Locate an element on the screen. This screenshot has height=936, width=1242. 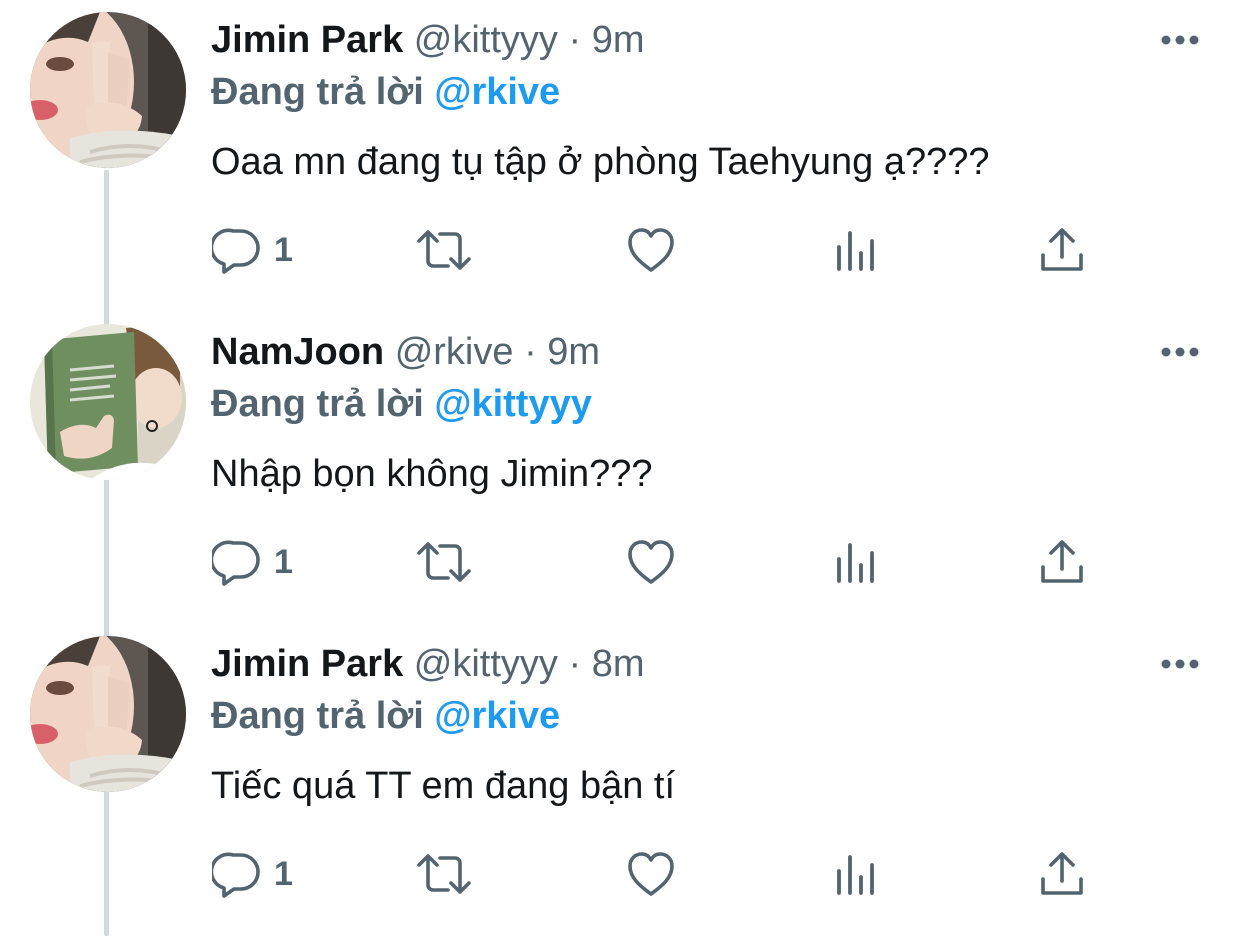
tweet-text: Tiếc quá TT em đang bận tí is located at coordinates (443, 786).